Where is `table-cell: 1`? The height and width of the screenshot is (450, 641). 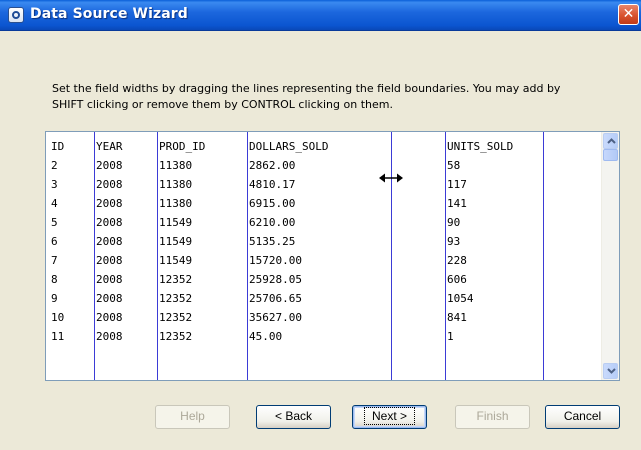 table-cell: 1 is located at coordinates (450, 336).